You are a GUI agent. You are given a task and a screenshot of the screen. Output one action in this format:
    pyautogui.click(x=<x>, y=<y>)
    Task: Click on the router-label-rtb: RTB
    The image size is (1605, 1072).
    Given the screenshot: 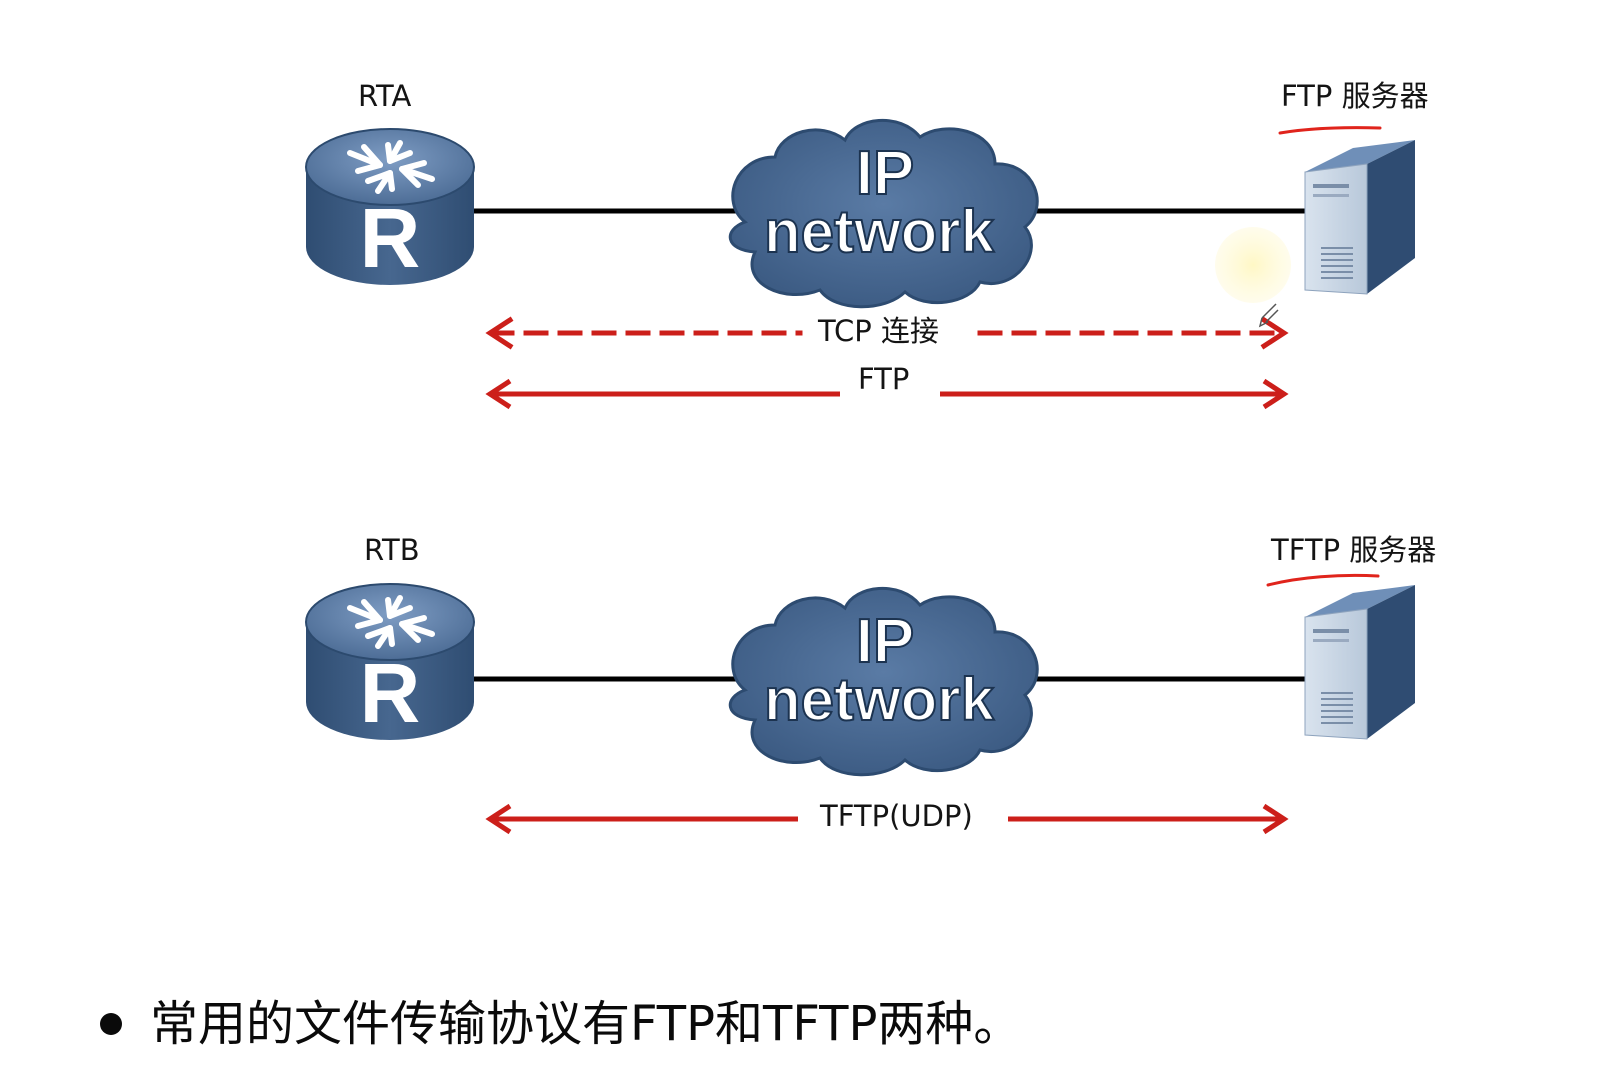 What is the action you would take?
    pyautogui.click(x=392, y=550)
    